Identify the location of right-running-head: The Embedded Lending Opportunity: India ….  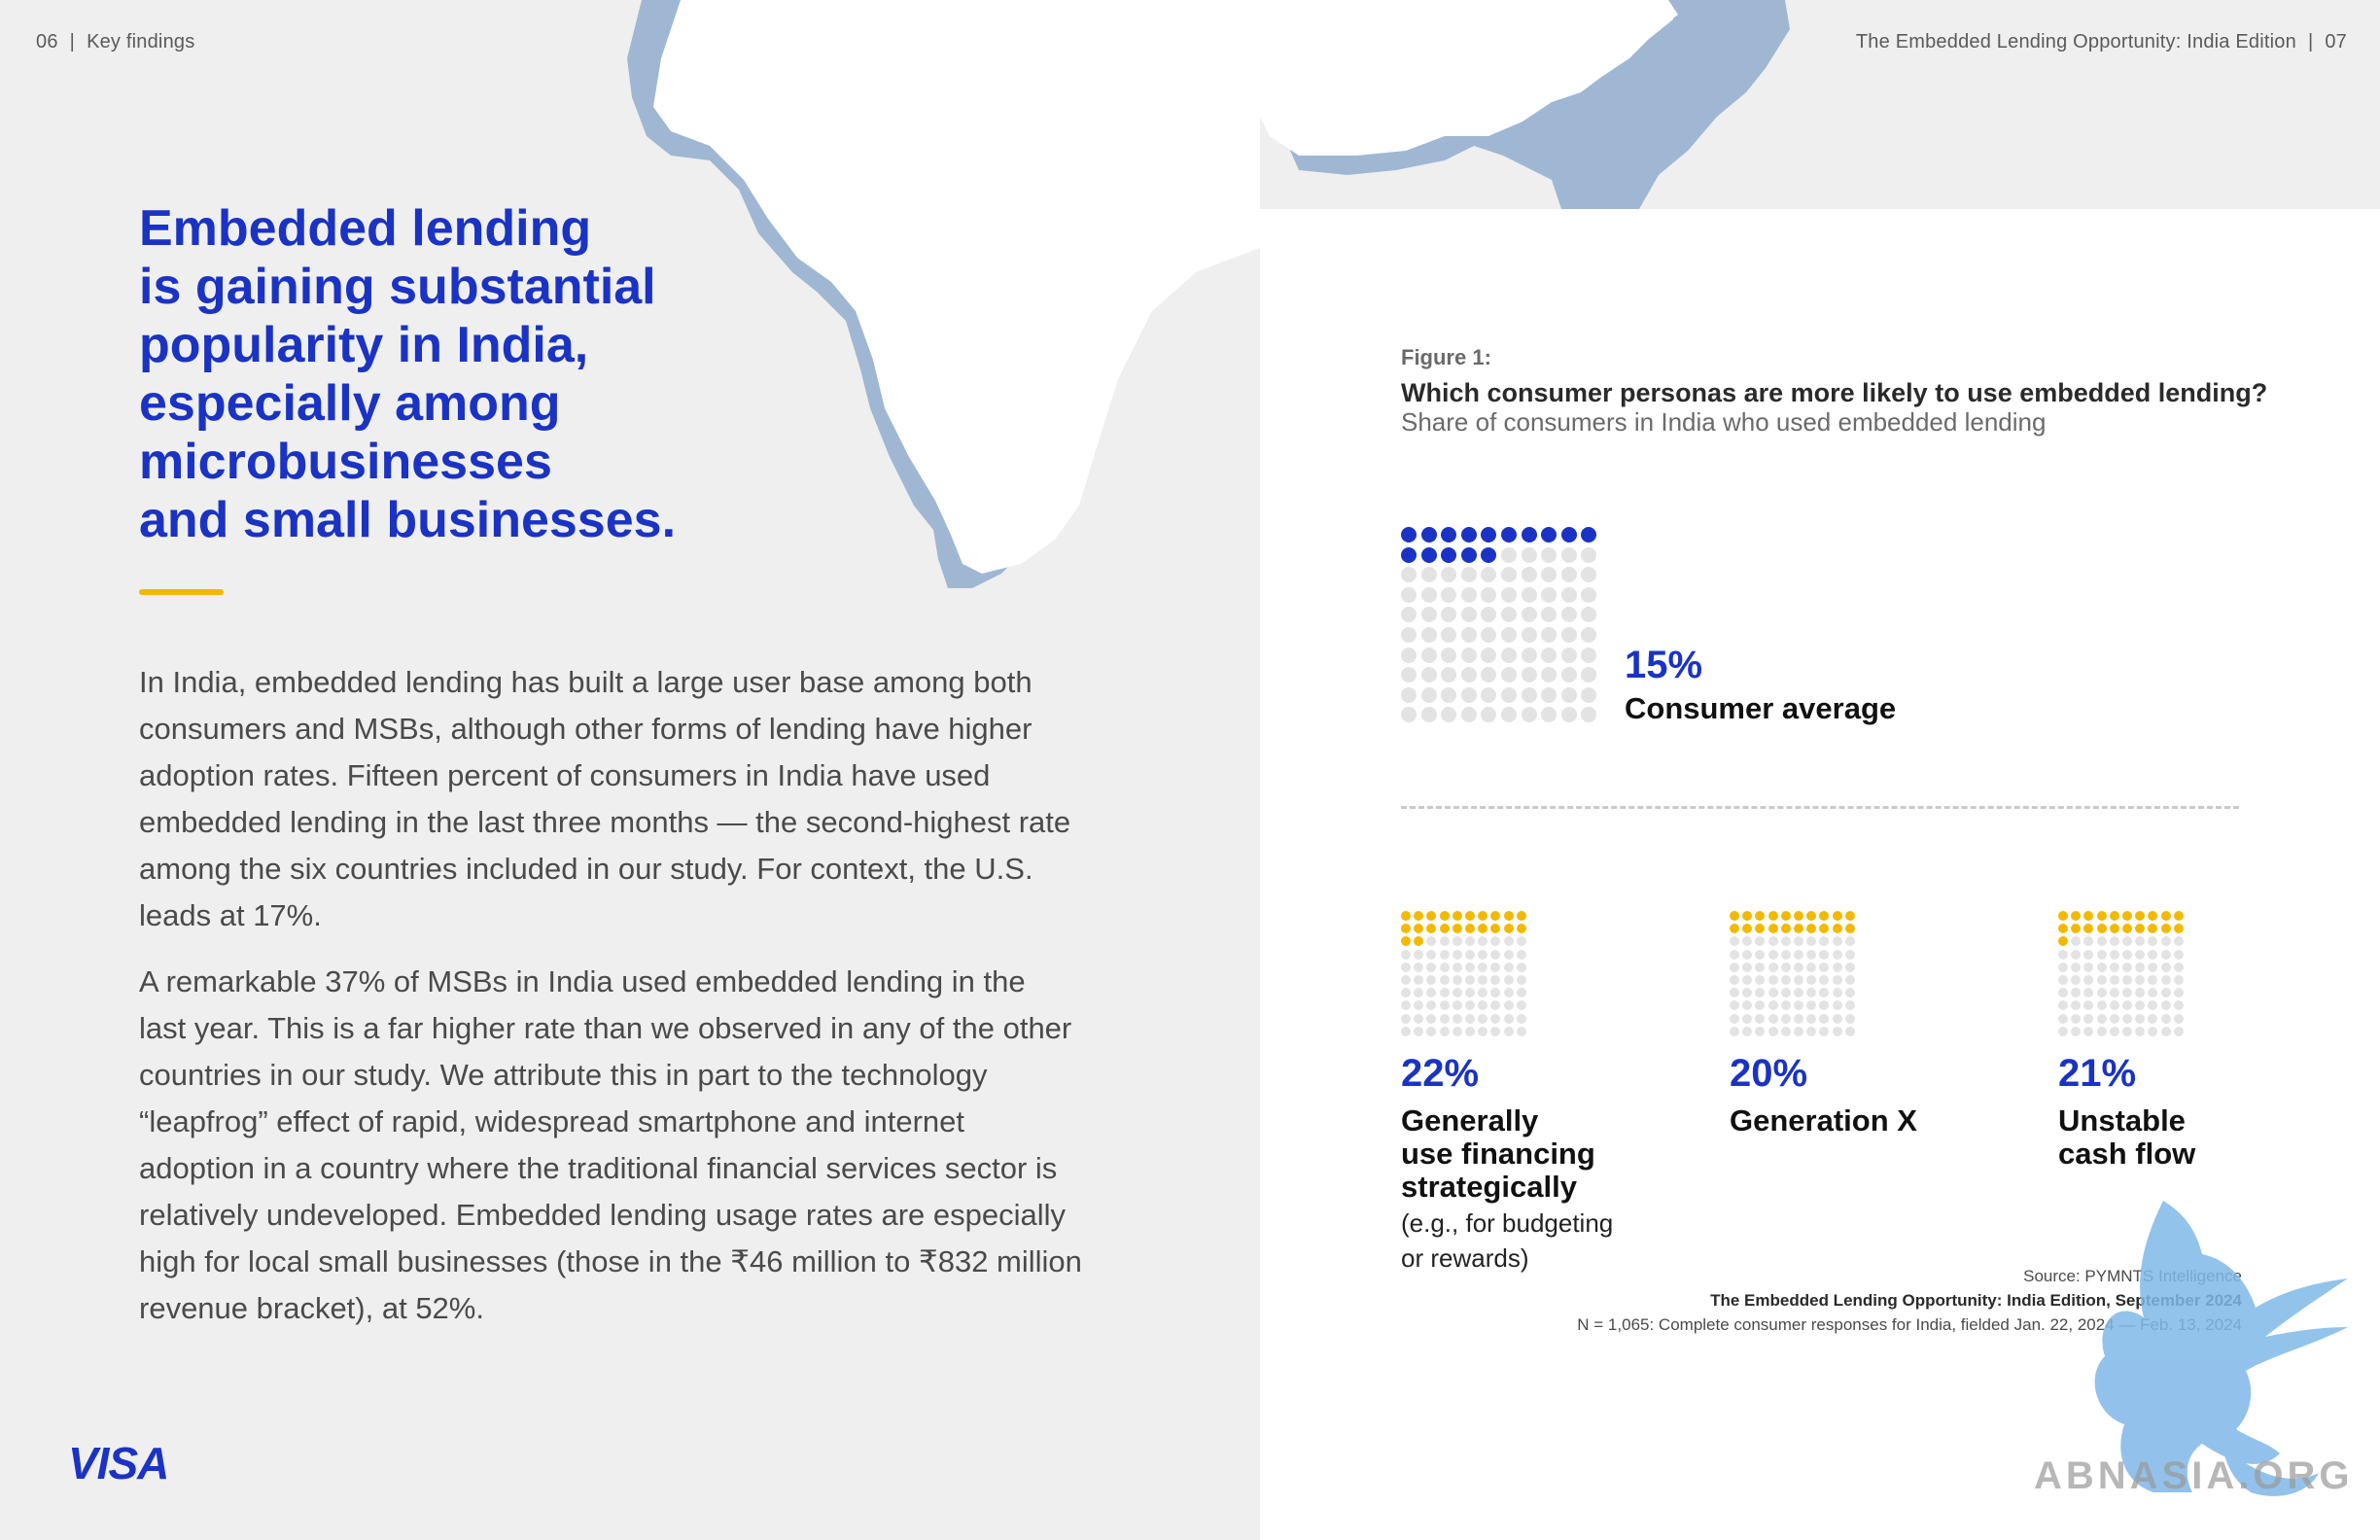
(2101, 41).